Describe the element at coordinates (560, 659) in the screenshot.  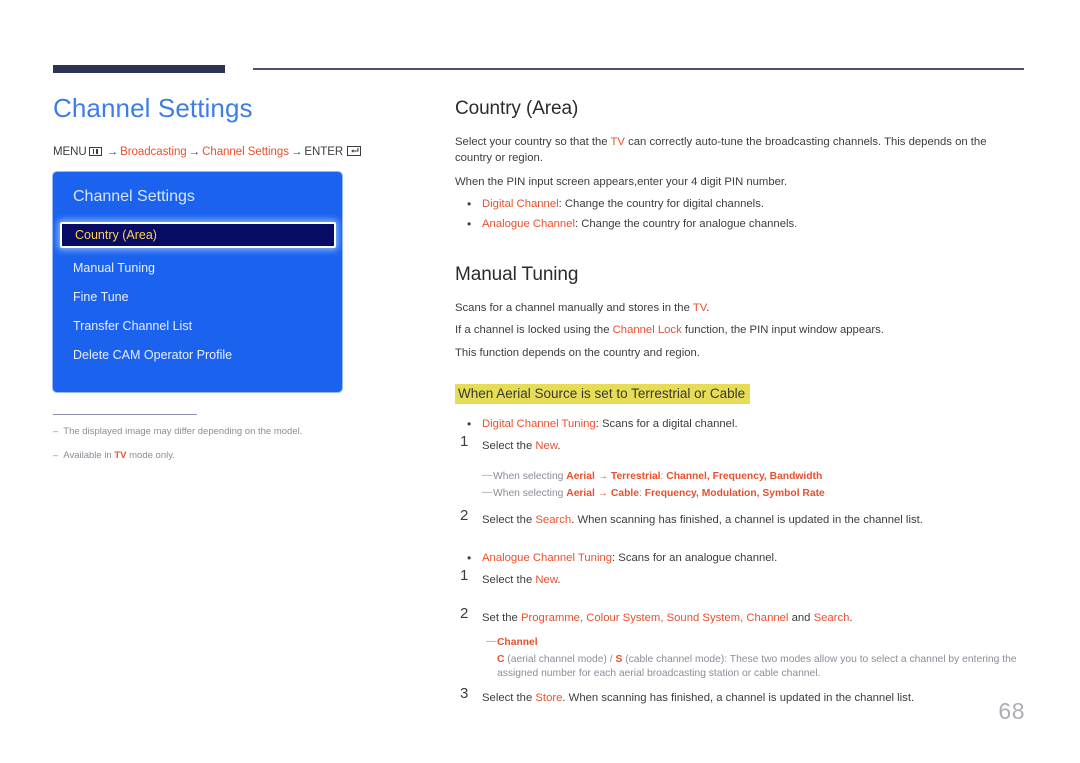
I see `channel-mode-c-text: (aerial channel mode) /` at that location.